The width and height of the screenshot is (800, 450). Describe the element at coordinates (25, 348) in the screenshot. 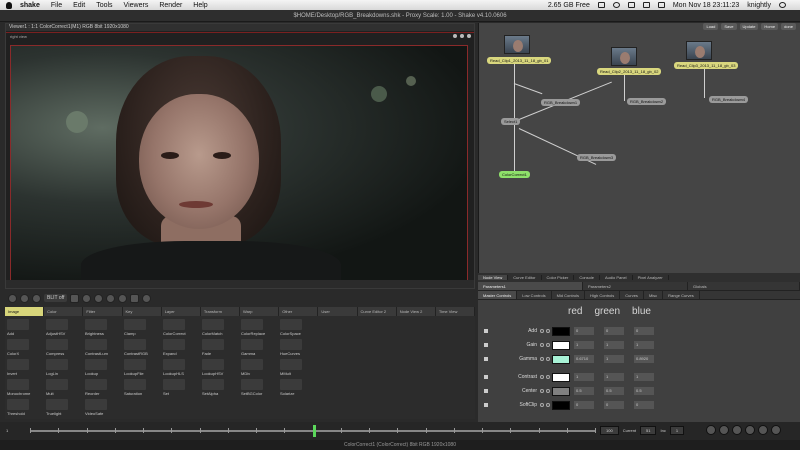

I see `tool-colorx: ColorX` at that location.